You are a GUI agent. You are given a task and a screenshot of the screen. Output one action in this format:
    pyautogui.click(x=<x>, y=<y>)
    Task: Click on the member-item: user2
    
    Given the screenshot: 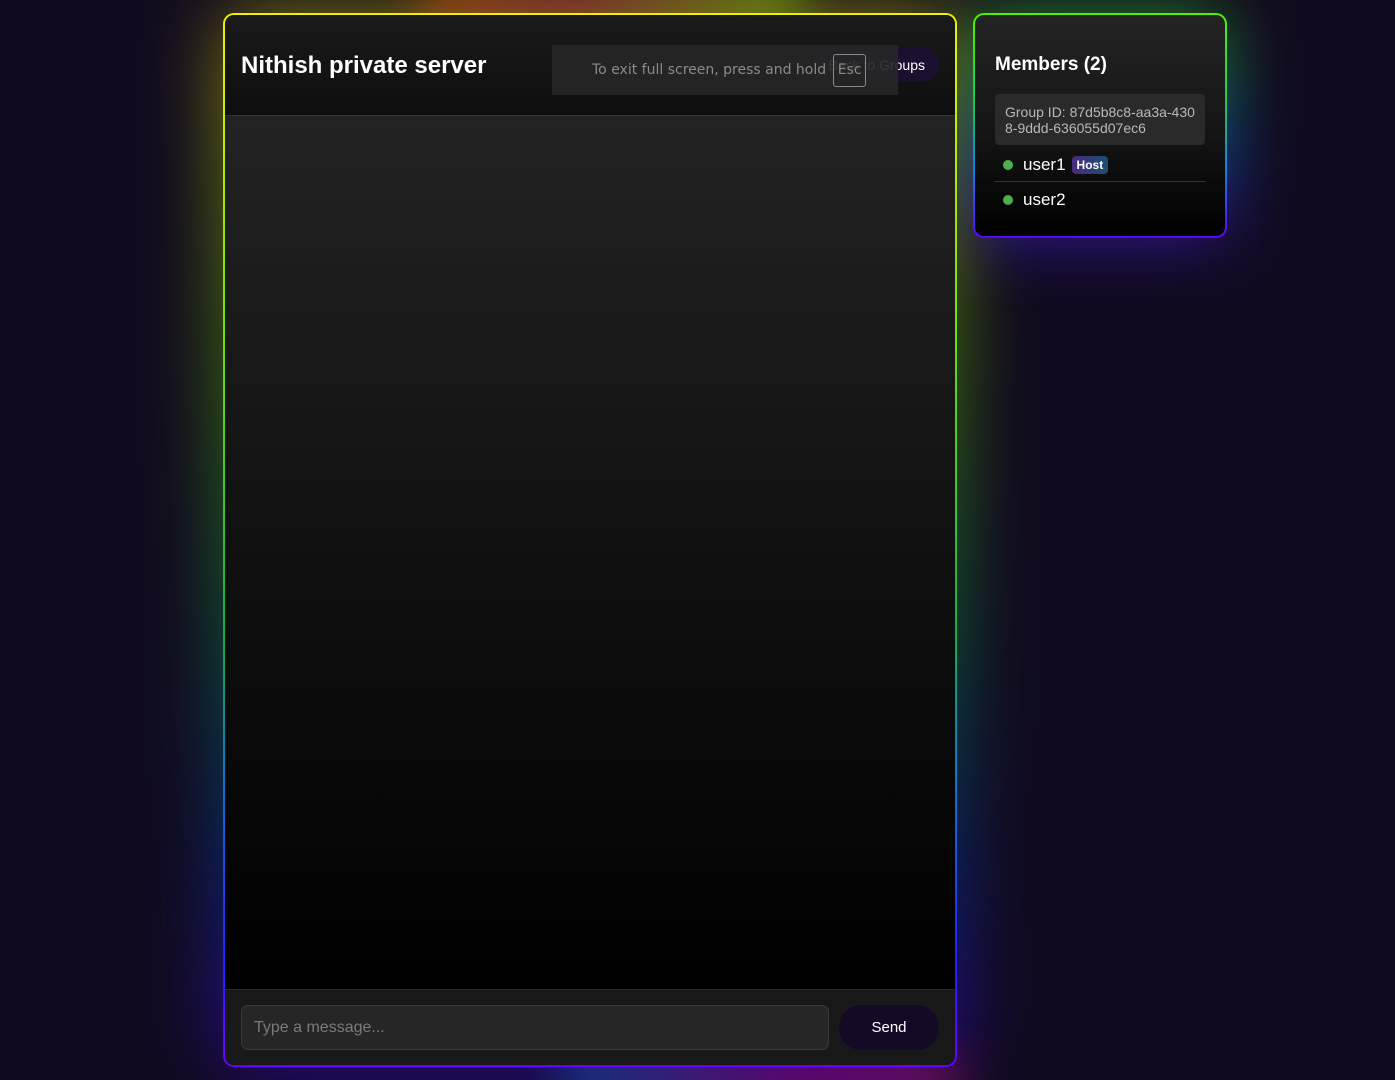 What is the action you would take?
    pyautogui.click(x=1100, y=200)
    